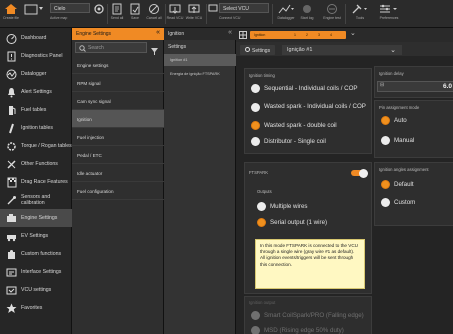 Image resolution: width=453 pixels, height=334 pixels. What do you see at coordinates (332, 9) in the screenshot?
I see `engine-test-icon` at bounding box center [332, 9].